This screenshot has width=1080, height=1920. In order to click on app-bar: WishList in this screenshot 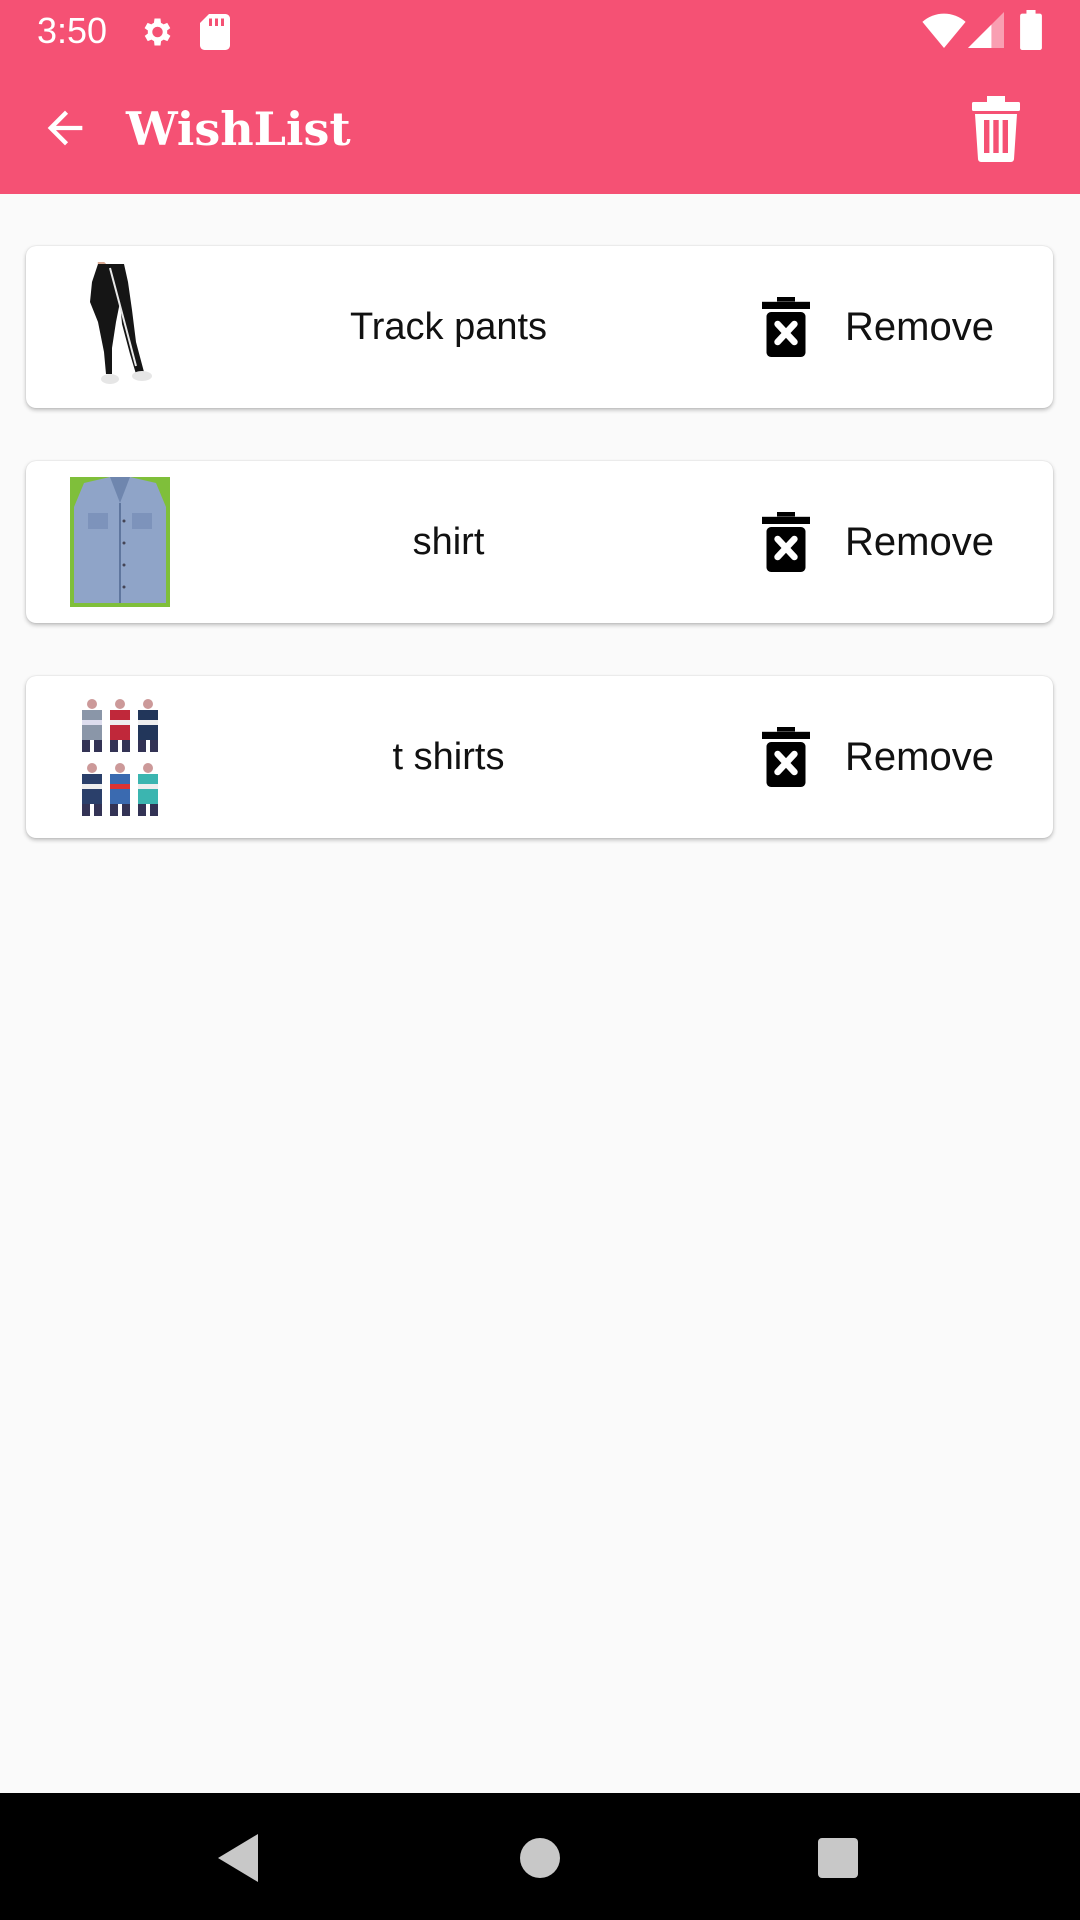, I will do `click(540, 128)`.